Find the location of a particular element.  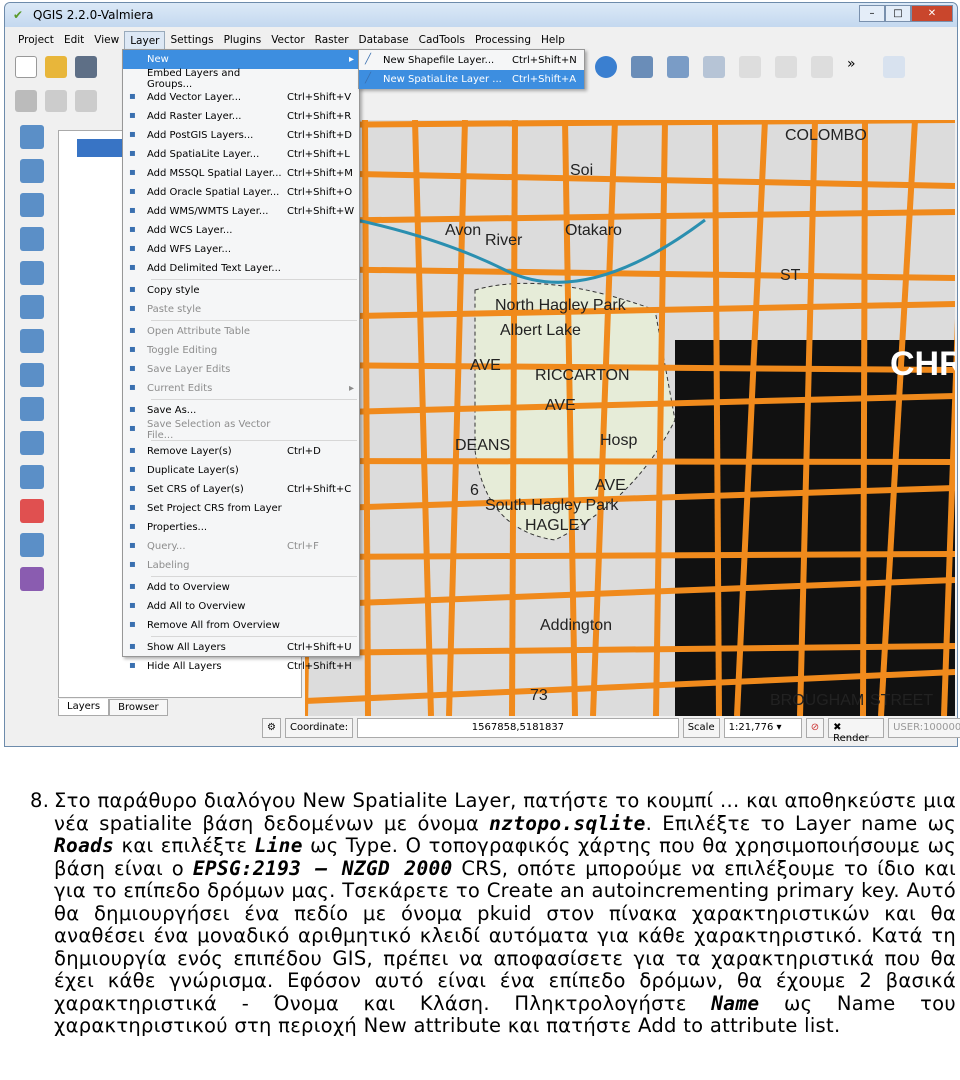

edit-pencil-icon is located at coordinates (26, 101).